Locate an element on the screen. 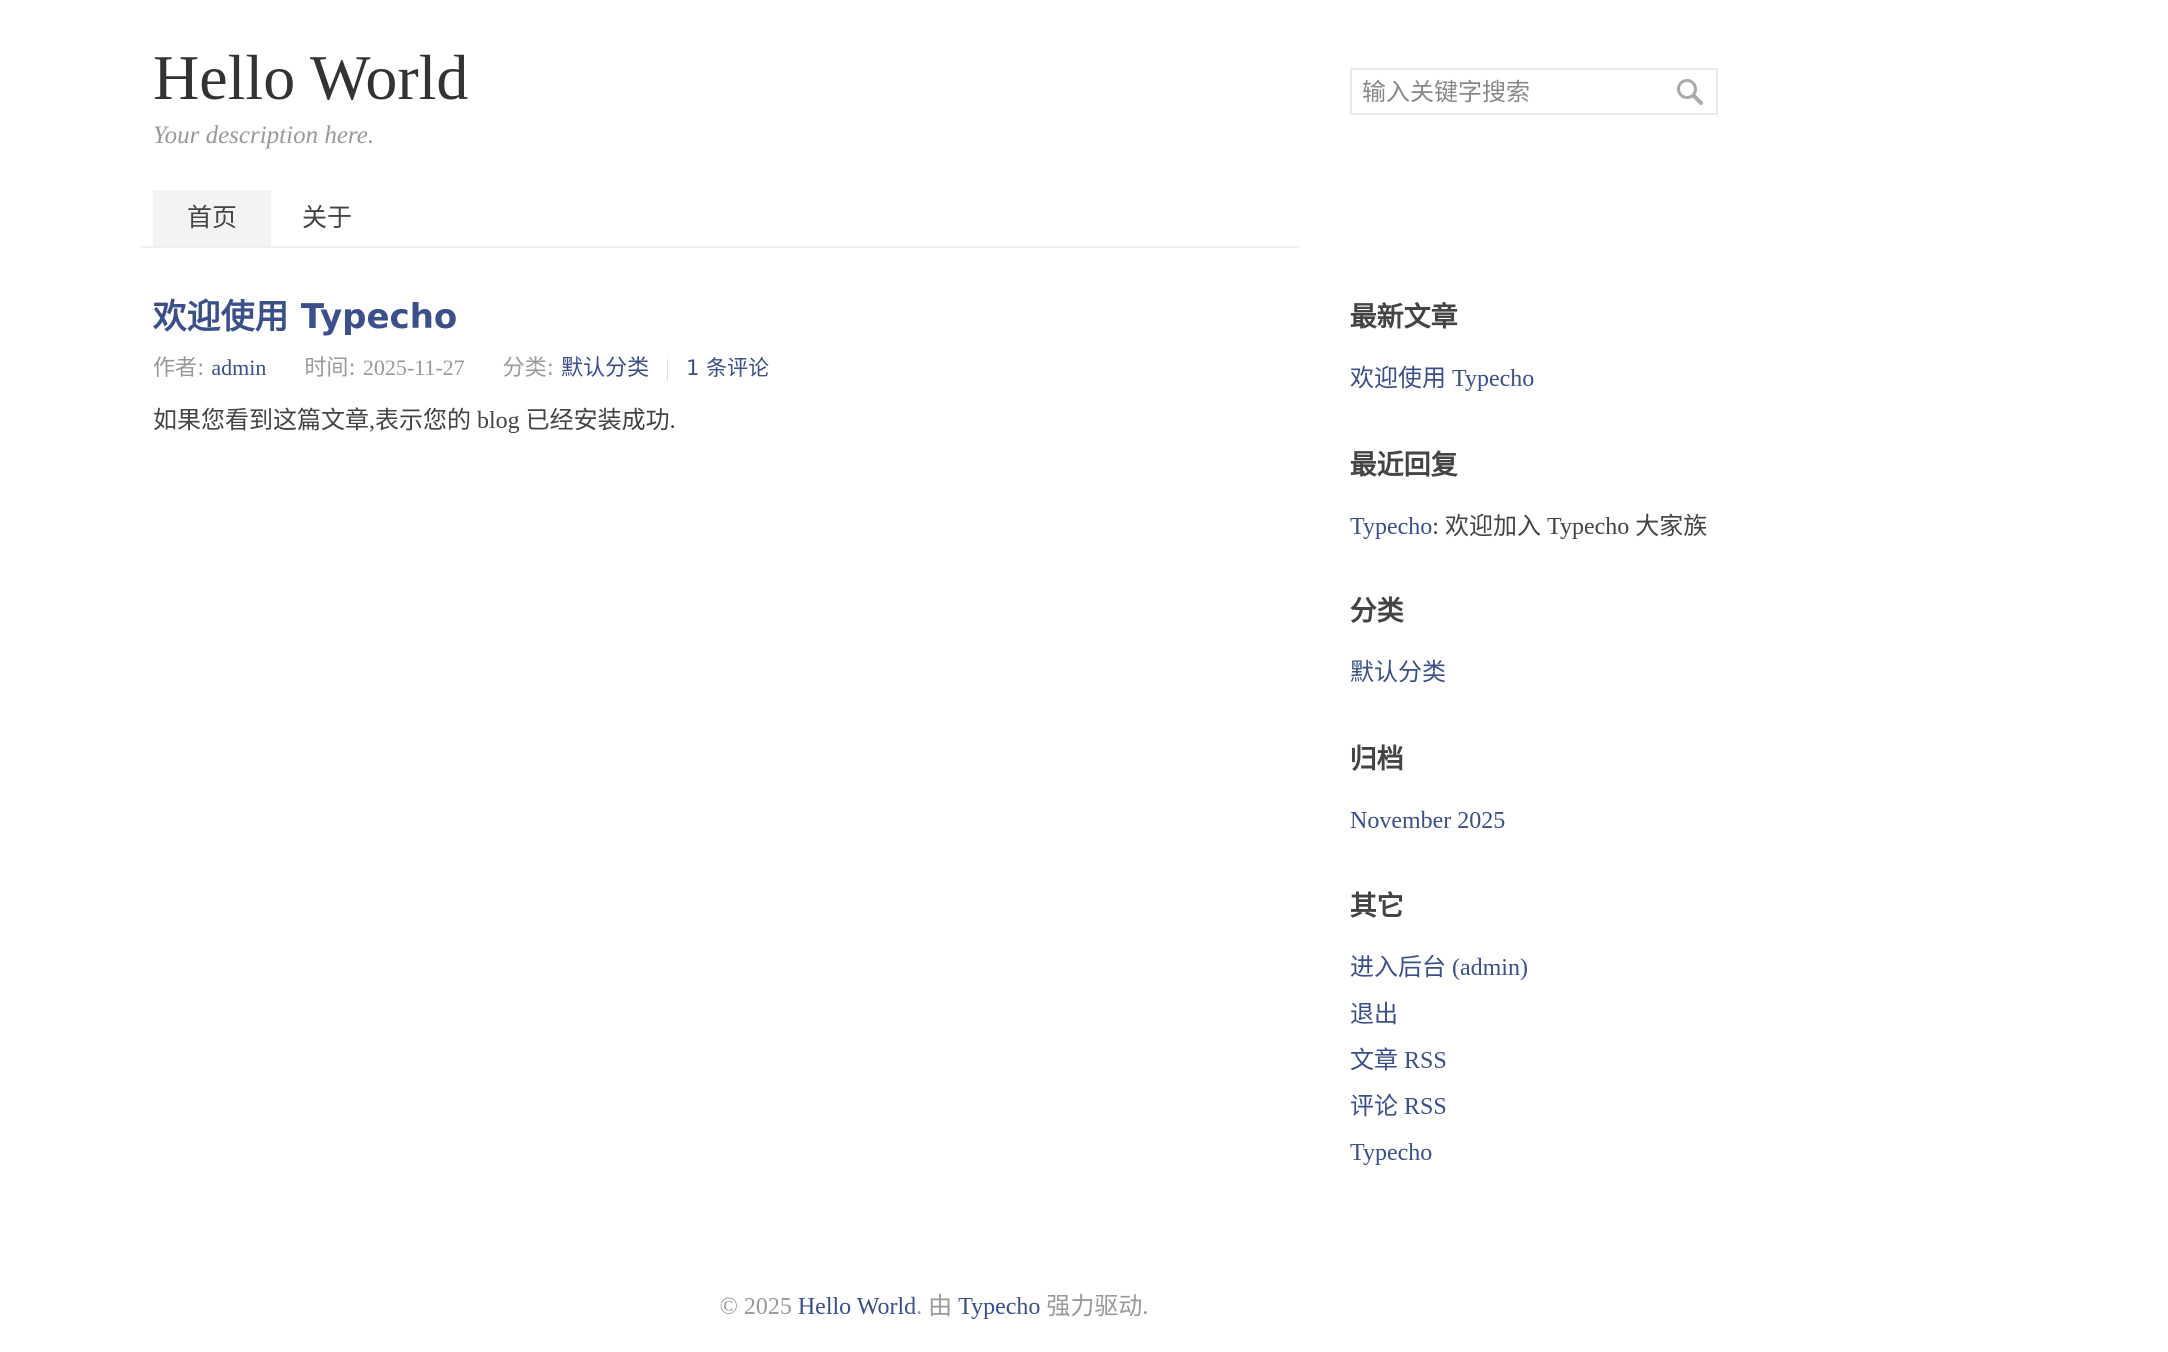 The height and width of the screenshot is (1352, 2168). post-category: 分类: 默认分类 is located at coordinates (576, 368).